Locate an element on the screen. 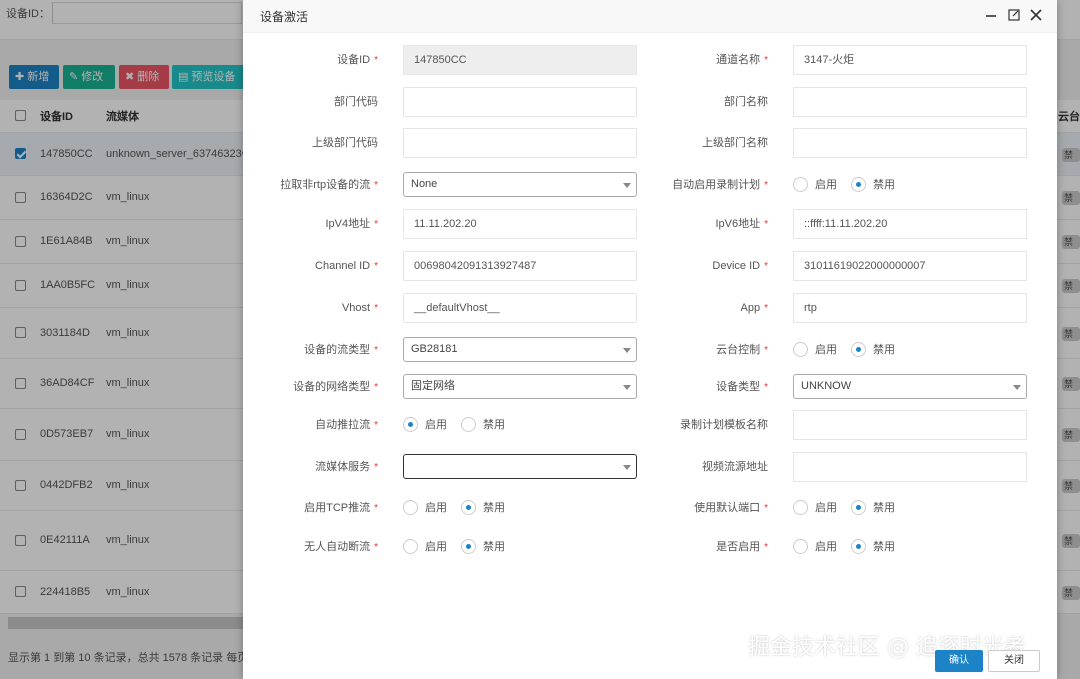  stream-type-select: GB28181 is located at coordinates (520, 349).